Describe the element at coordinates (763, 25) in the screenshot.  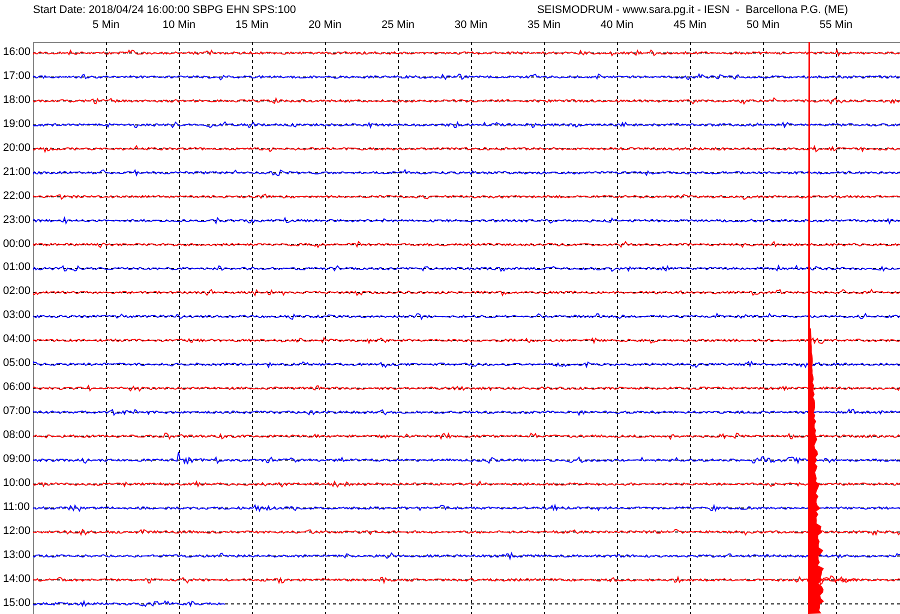
I see `minute-label: 50 Min` at that location.